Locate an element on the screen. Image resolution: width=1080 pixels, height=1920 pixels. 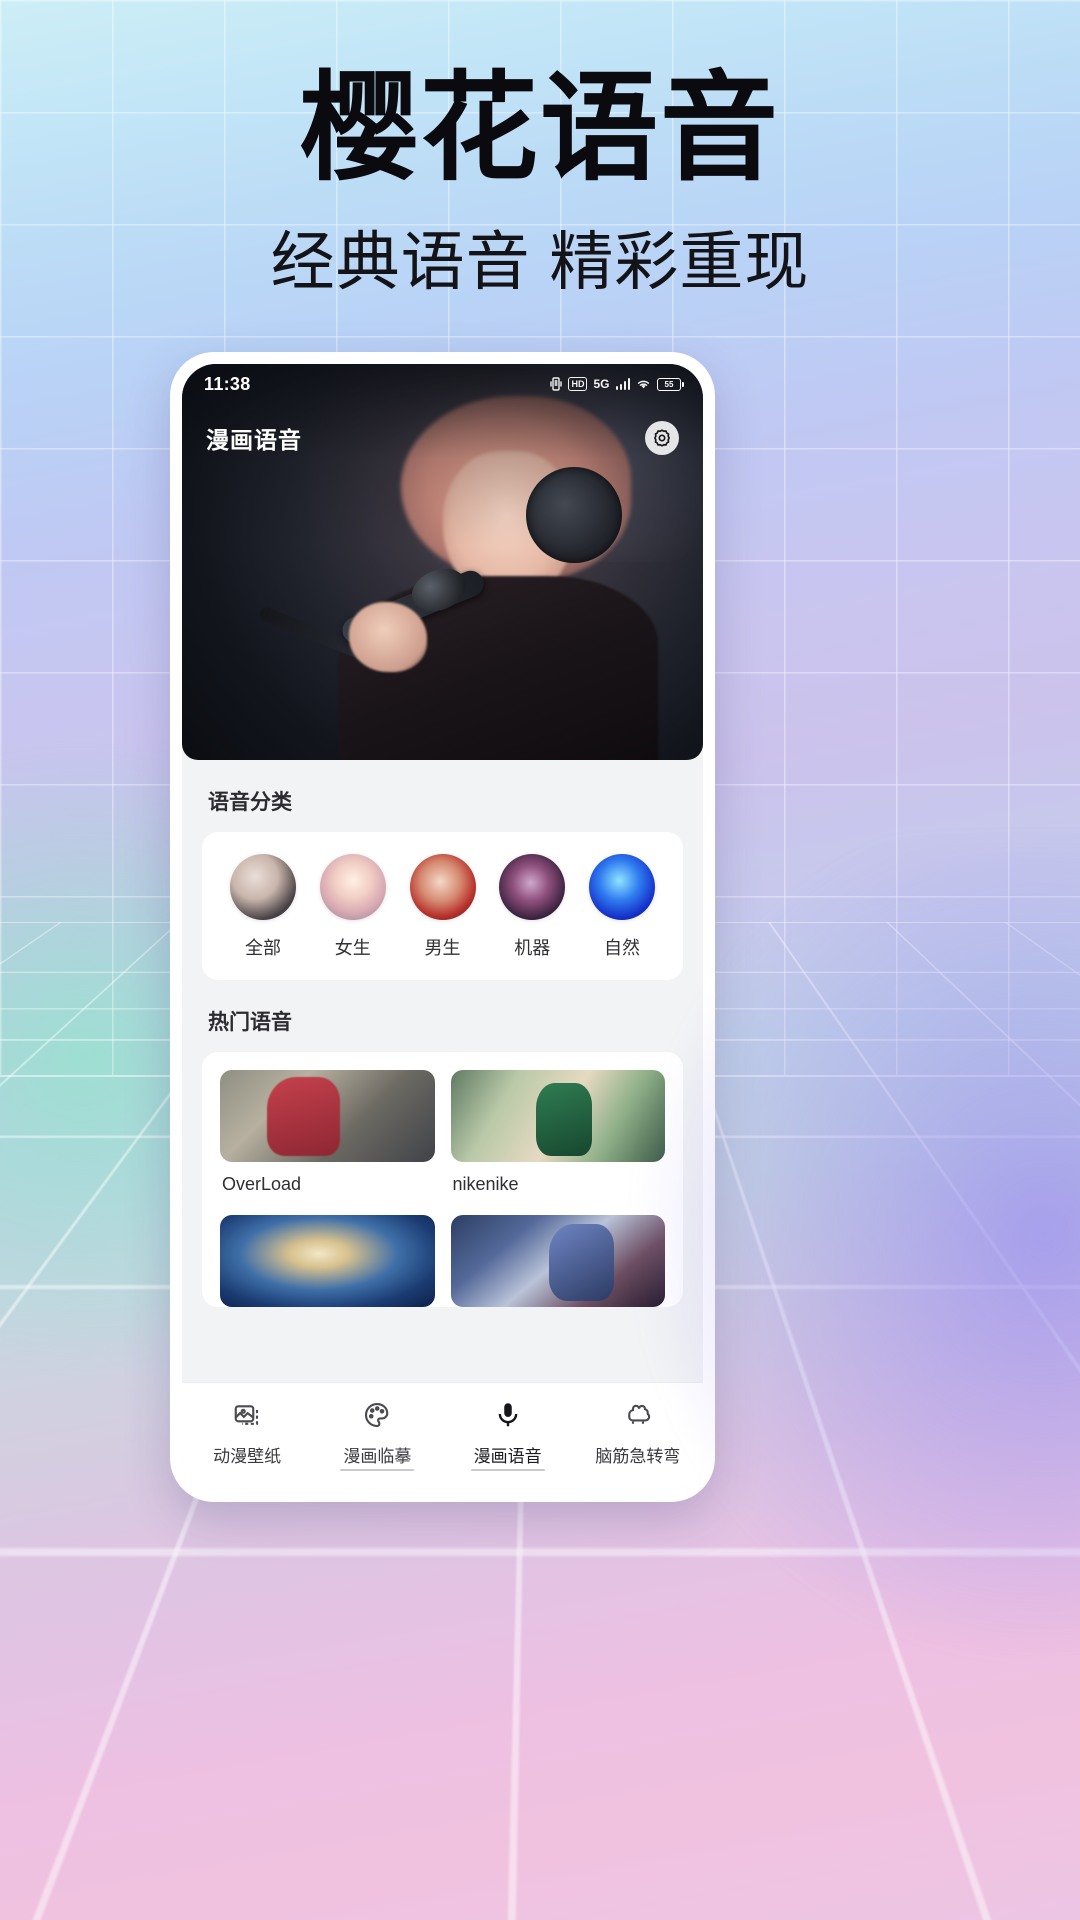
category-label: 自然 is located at coordinates (622, 948).